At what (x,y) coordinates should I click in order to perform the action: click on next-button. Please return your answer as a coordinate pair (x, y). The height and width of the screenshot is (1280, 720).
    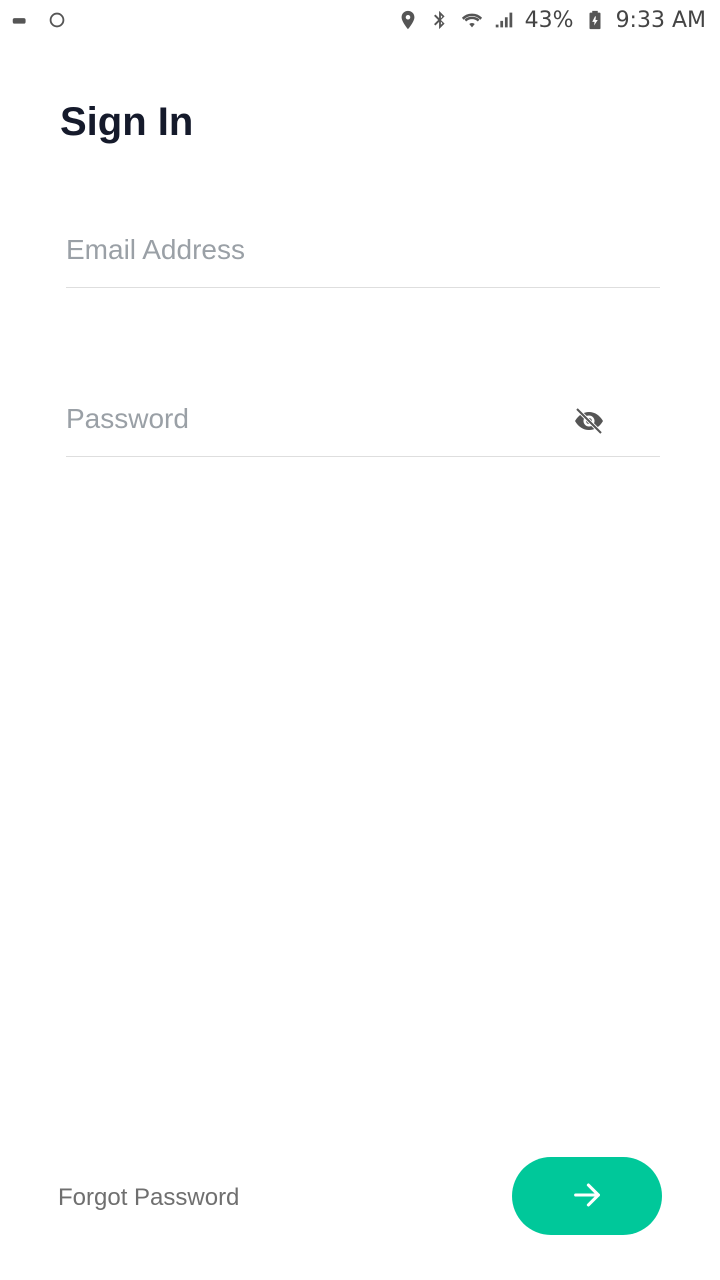
    Looking at the image, I should click on (587, 1196).